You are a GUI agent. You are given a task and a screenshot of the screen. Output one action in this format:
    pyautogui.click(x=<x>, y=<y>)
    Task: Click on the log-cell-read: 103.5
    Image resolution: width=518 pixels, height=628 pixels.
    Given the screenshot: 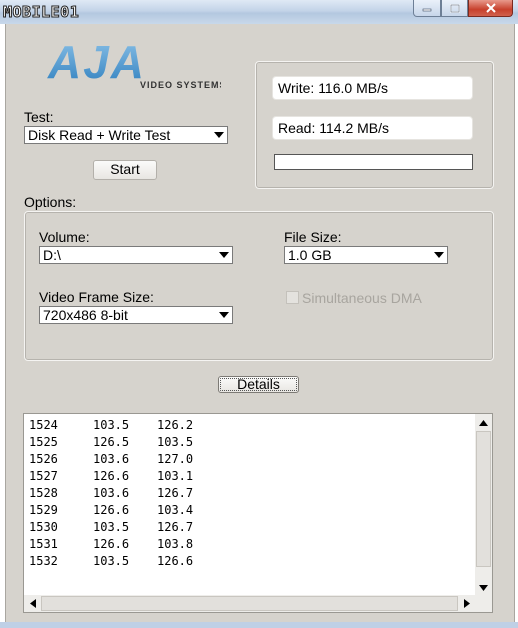 What is the action you would take?
    pyautogui.click(x=175, y=442)
    